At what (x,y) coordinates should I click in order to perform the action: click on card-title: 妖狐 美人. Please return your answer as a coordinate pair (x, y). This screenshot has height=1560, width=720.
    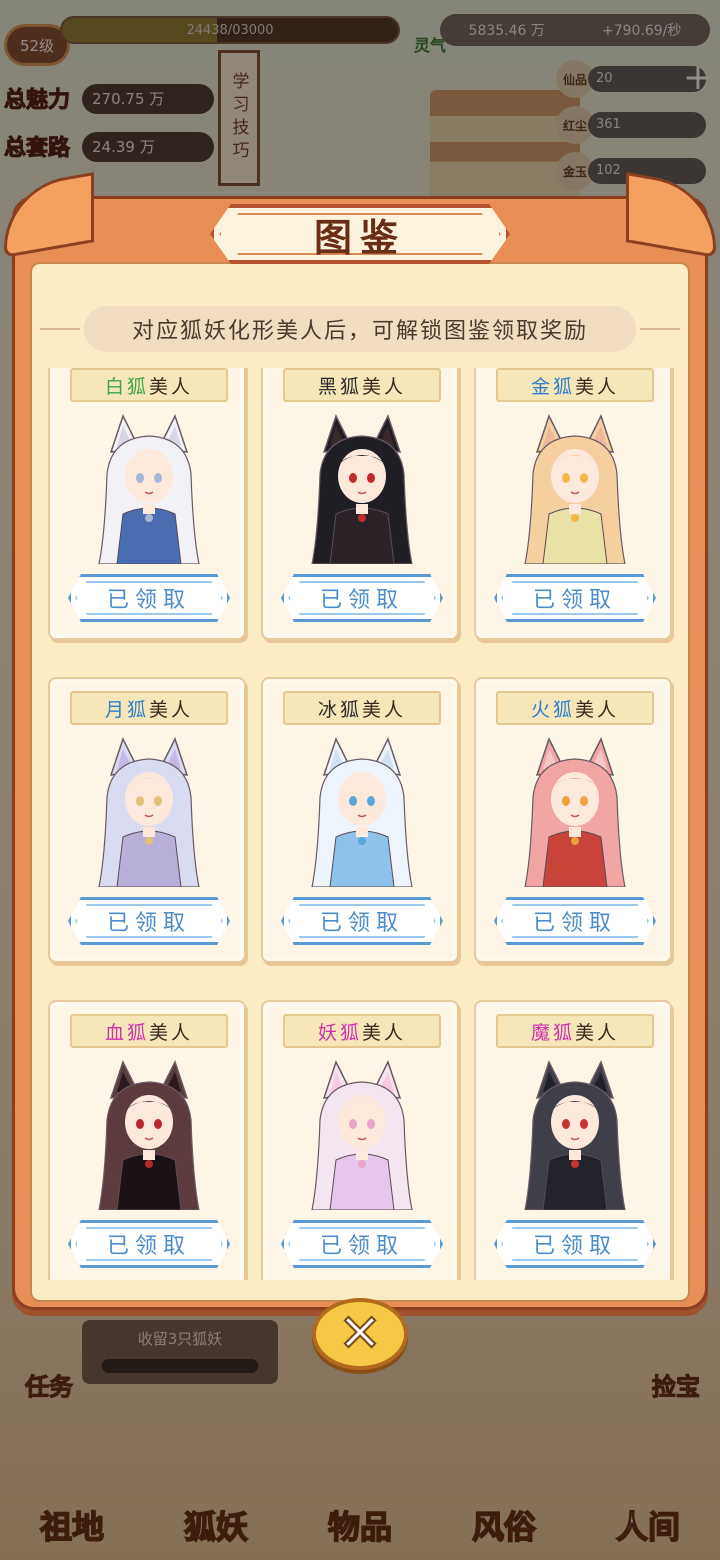
    Looking at the image, I should click on (362, 1031).